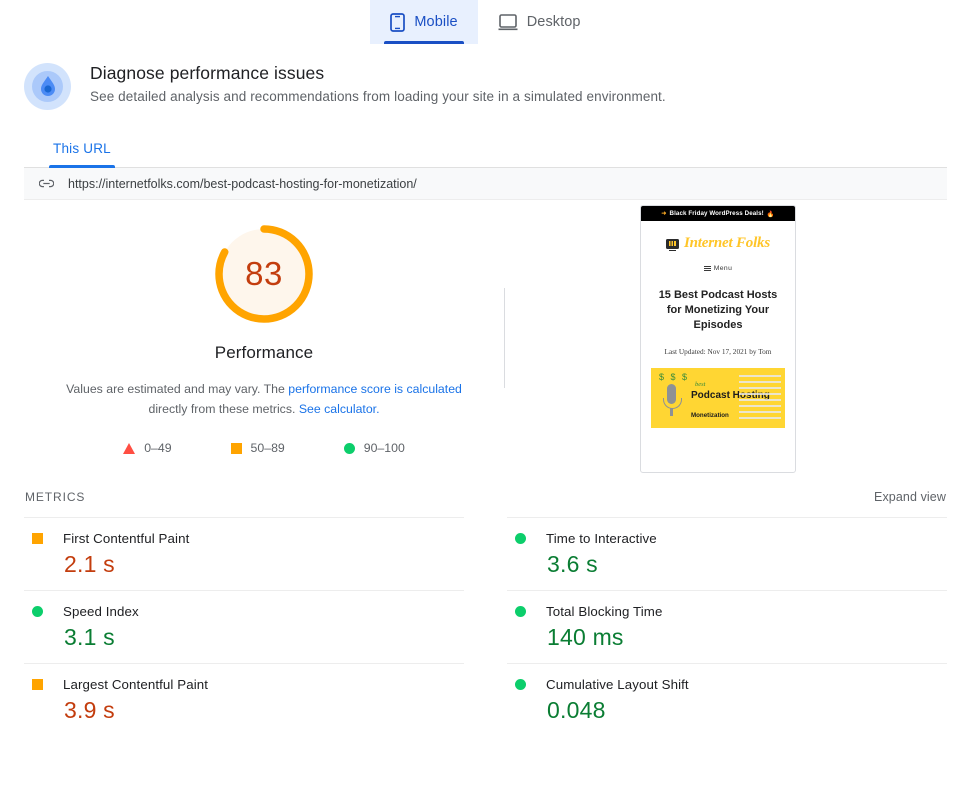  Describe the element at coordinates (244, 611) in the screenshot. I see `metric-row-header: Speed Index` at that location.